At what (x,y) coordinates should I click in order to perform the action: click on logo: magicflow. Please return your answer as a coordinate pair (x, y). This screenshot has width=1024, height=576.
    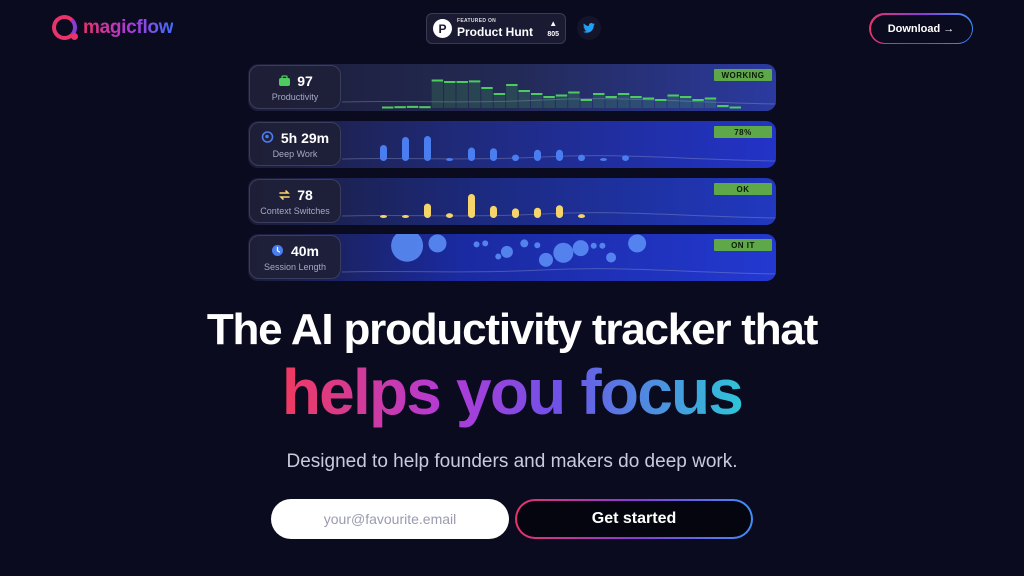
    Looking at the image, I should click on (113, 27).